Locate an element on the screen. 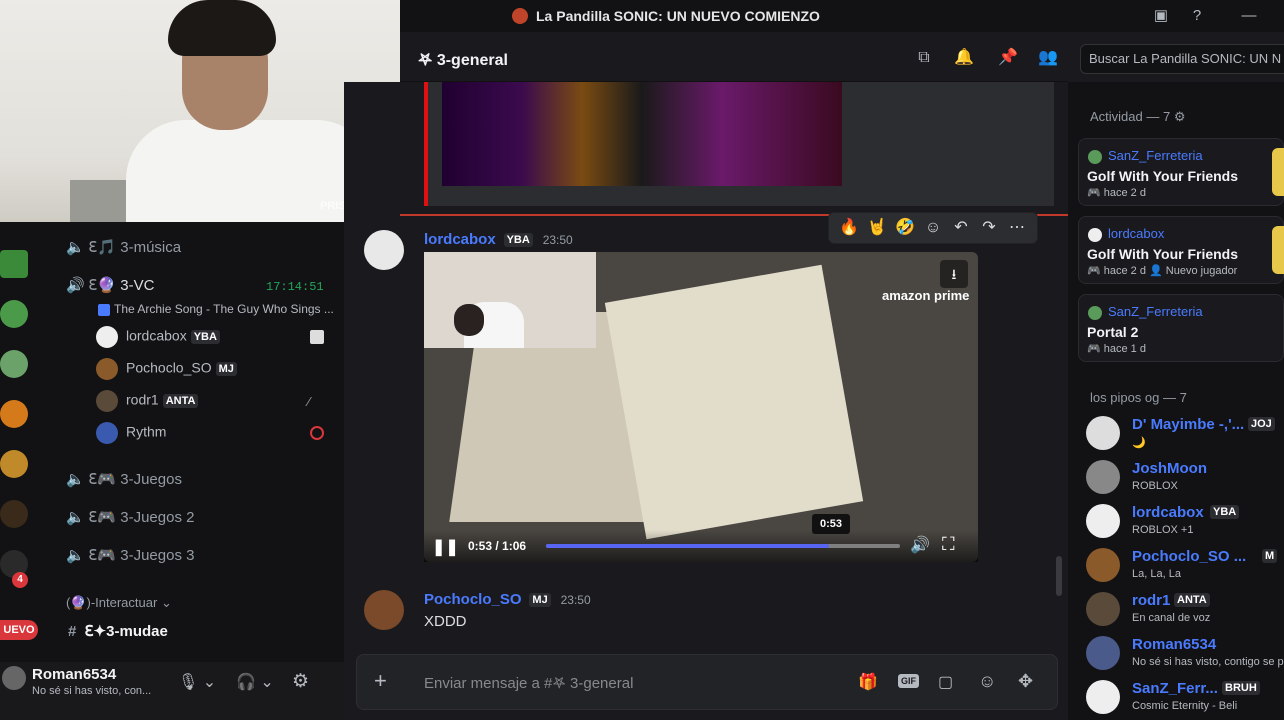 This screenshot has width=1284, height=720. minimize-icon: — is located at coordinates (1249, 16).